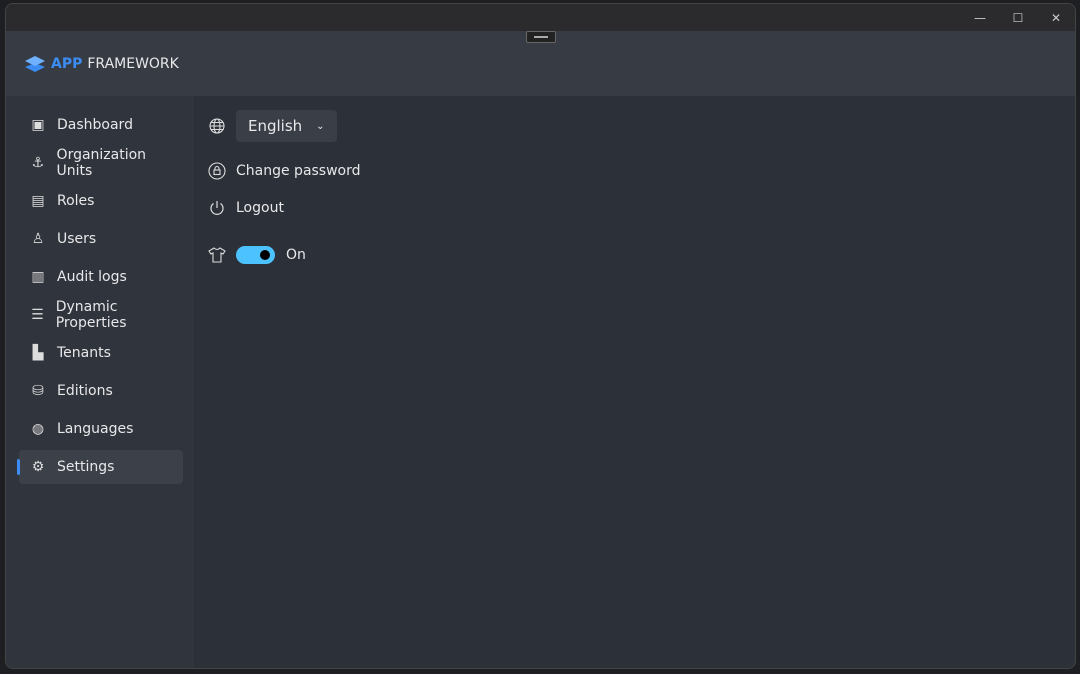  Describe the element at coordinates (76, 201) in the screenshot. I see `sidebar-item-label: Roles` at that location.